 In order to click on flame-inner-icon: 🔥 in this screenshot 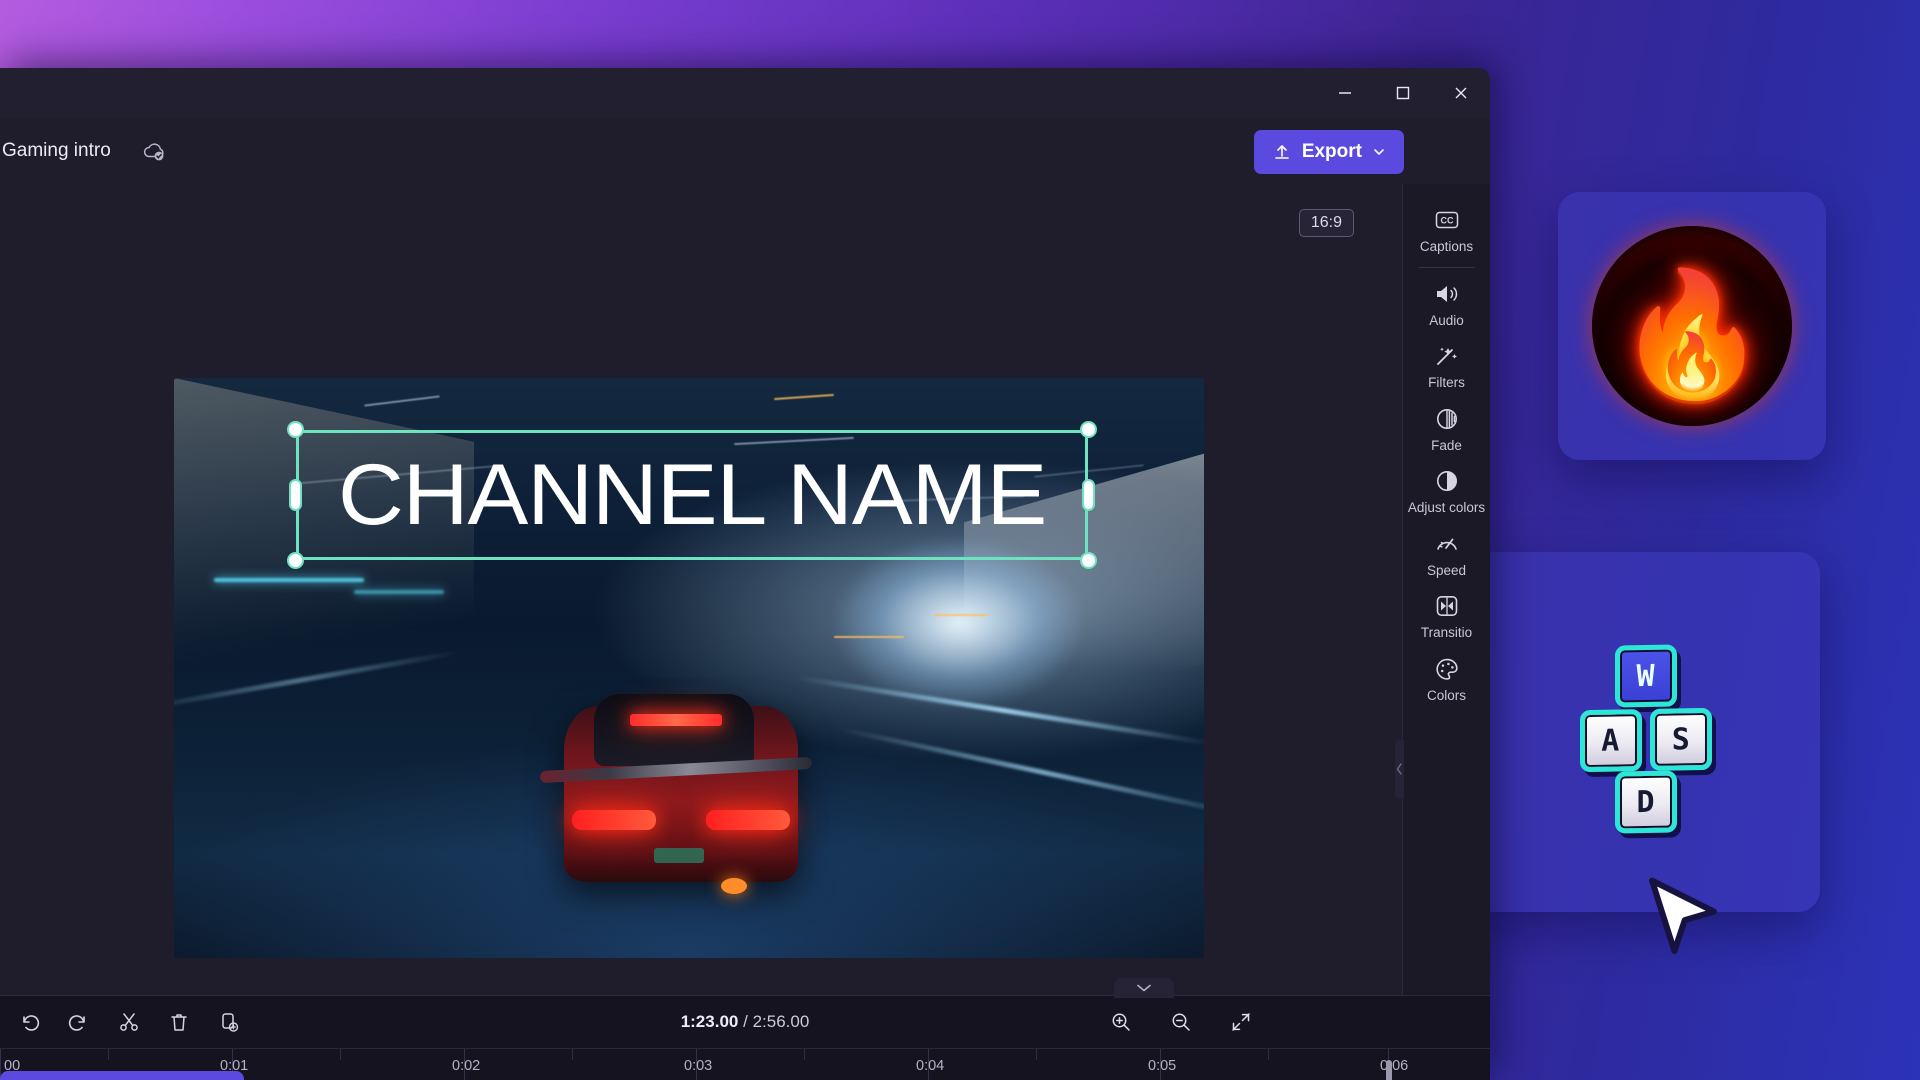, I will do `click(1692, 361)`.